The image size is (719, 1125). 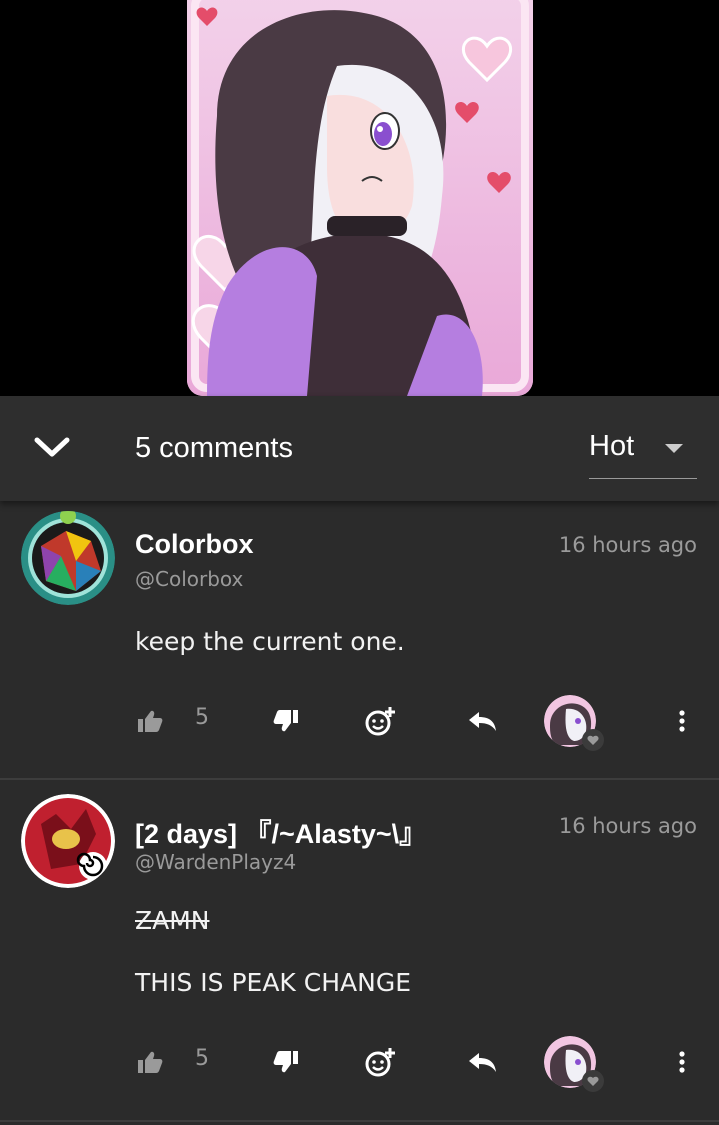 What do you see at coordinates (215, 862) in the screenshot?
I see `comment-handle: @WardenPlayz4` at bounding box center [215, 862].